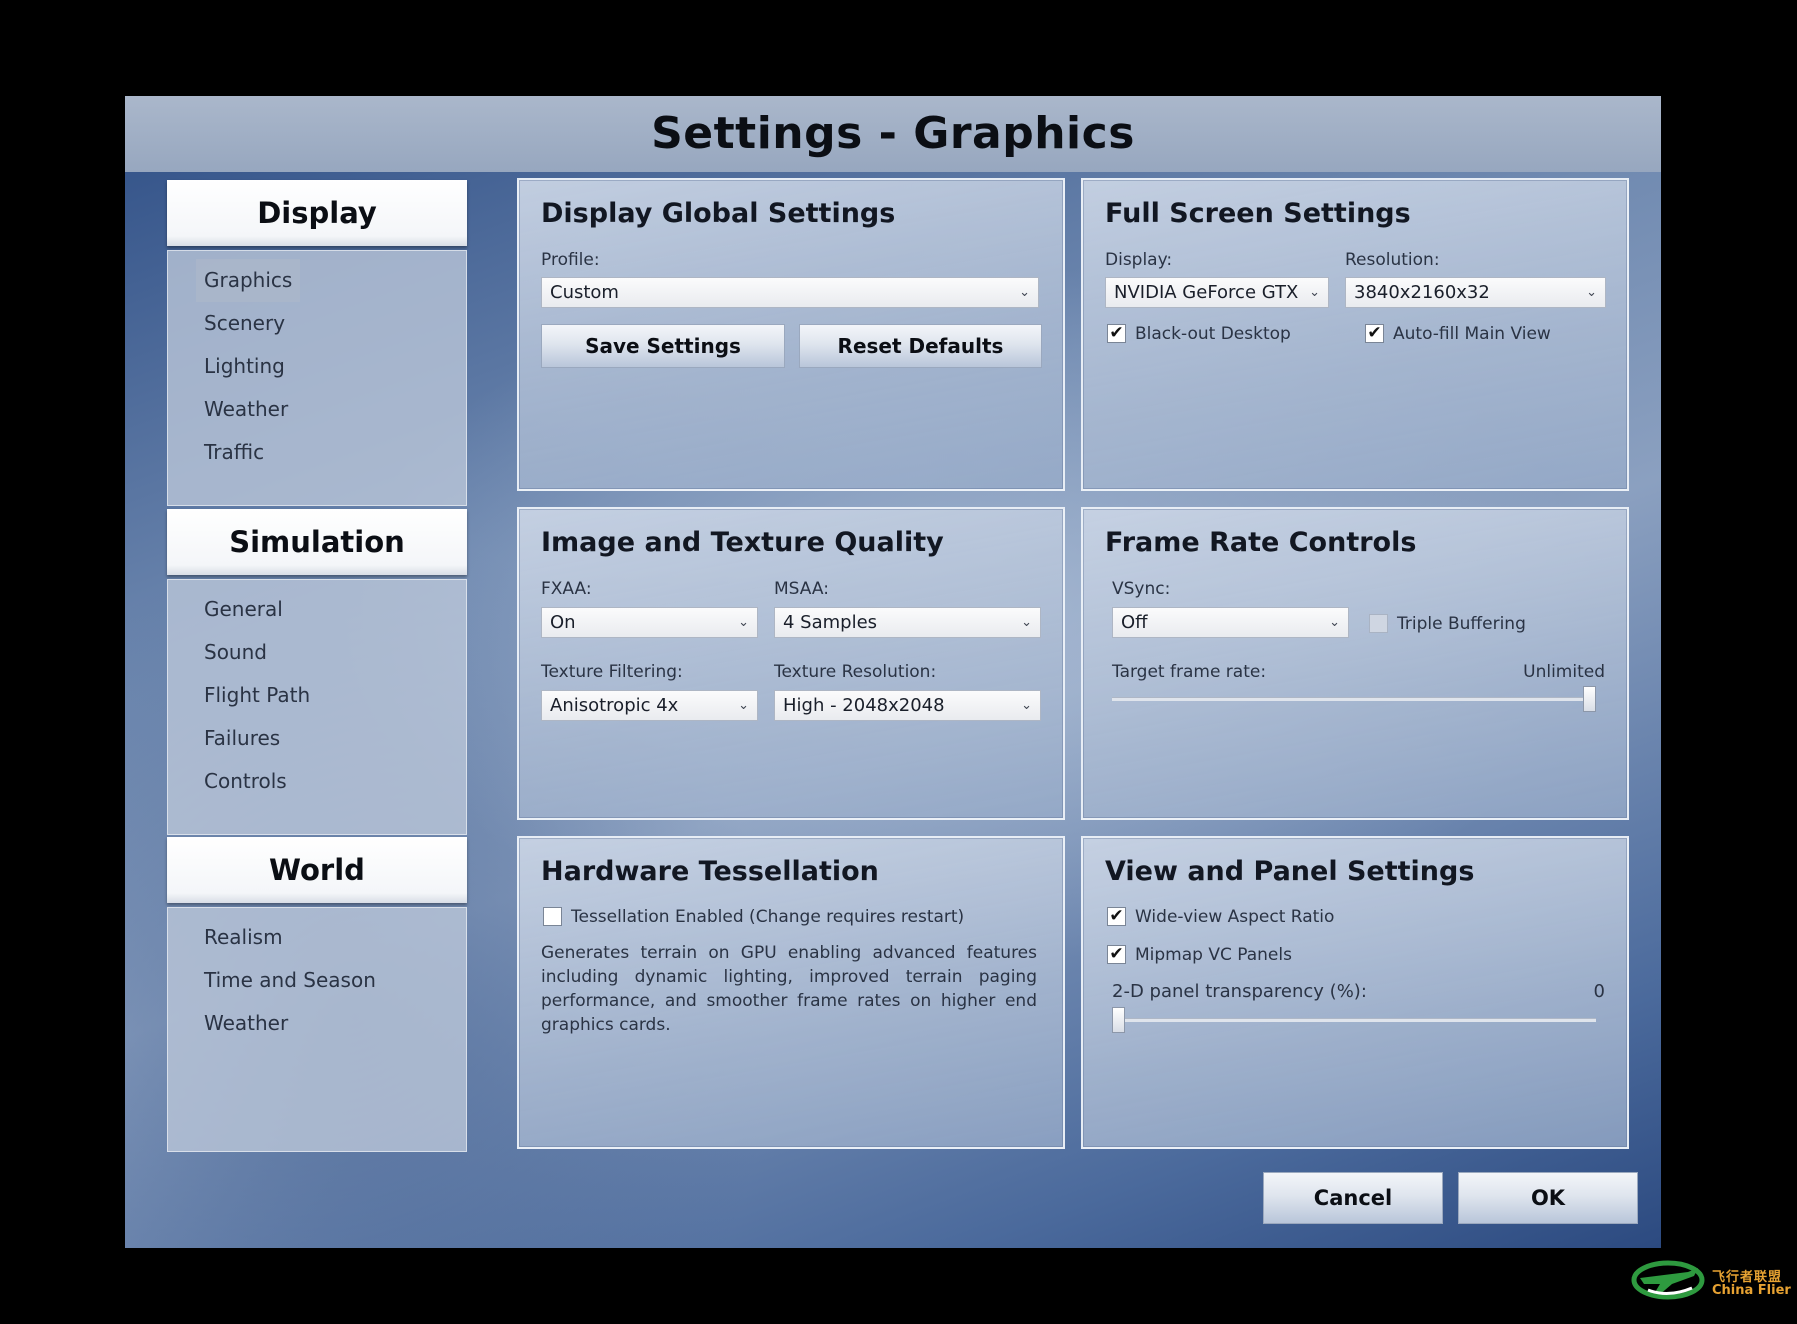 This screenshot has width=1797, height=1324. What do you see at coordinates (1261, 542) in the screenshot?
I see `panel-title: Frame Rate Controls` at bounding box center [1261, 542].